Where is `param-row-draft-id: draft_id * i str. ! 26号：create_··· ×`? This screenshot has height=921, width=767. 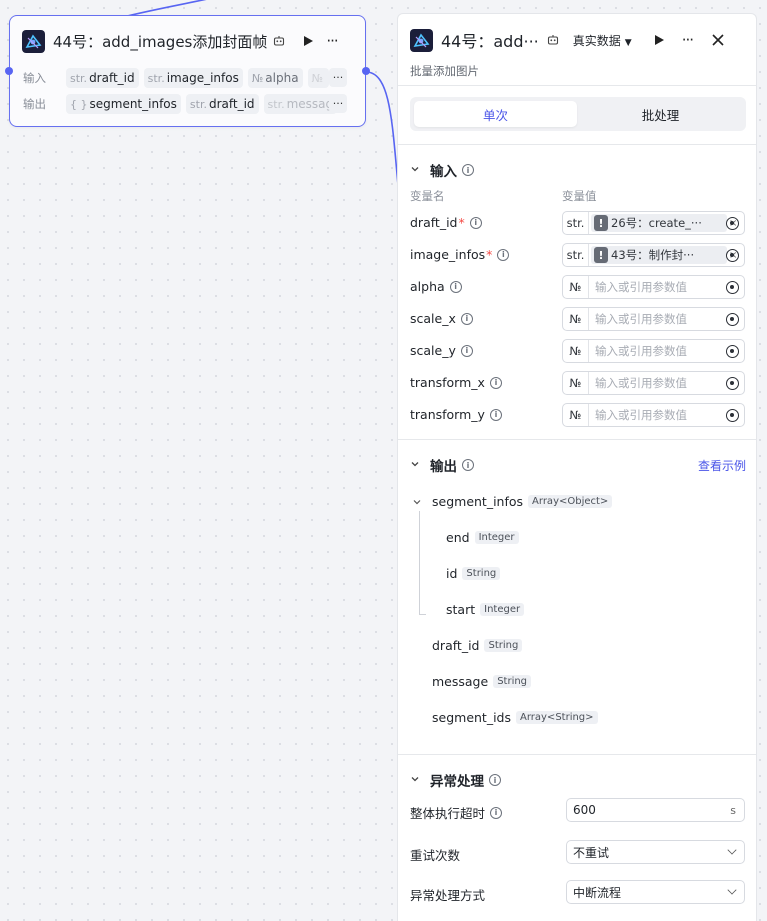
param-row-draft-id: draft_id * i str. ! 26号：create_··· × is located at coordinates (577, 223).